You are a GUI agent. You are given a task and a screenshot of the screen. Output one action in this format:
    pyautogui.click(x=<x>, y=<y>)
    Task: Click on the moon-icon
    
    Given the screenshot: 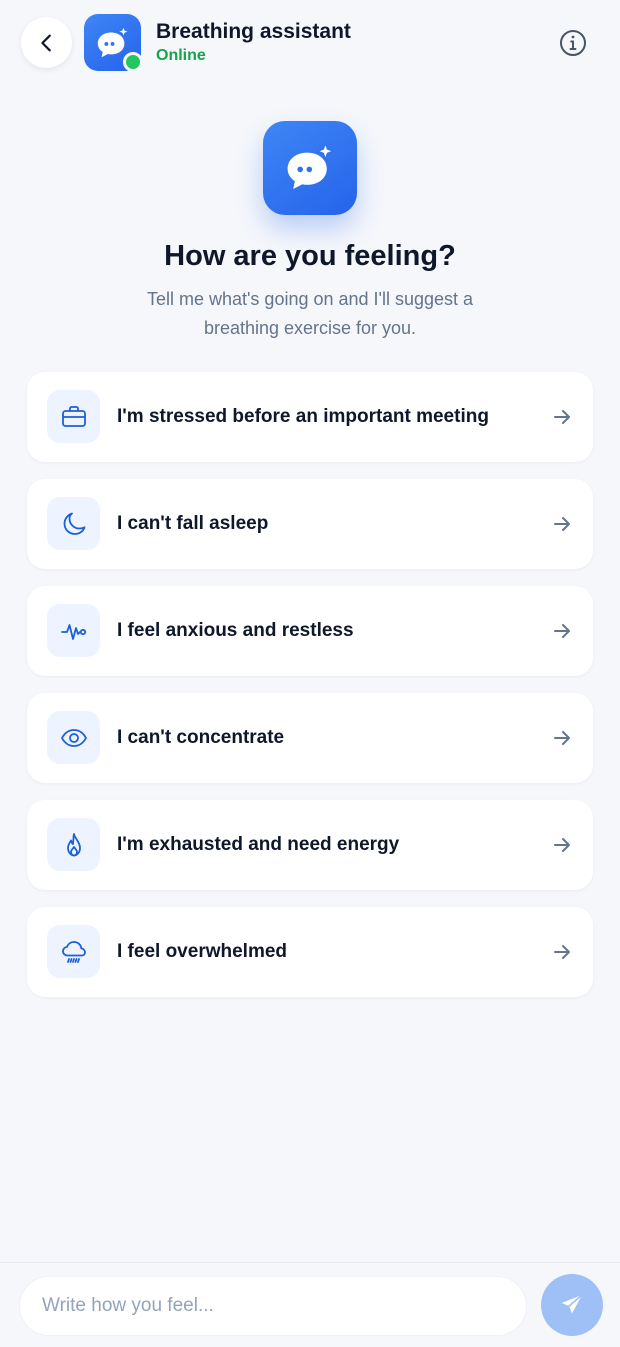 What is the action you would take?
    pyautogui.click(x=74, y=523)
    